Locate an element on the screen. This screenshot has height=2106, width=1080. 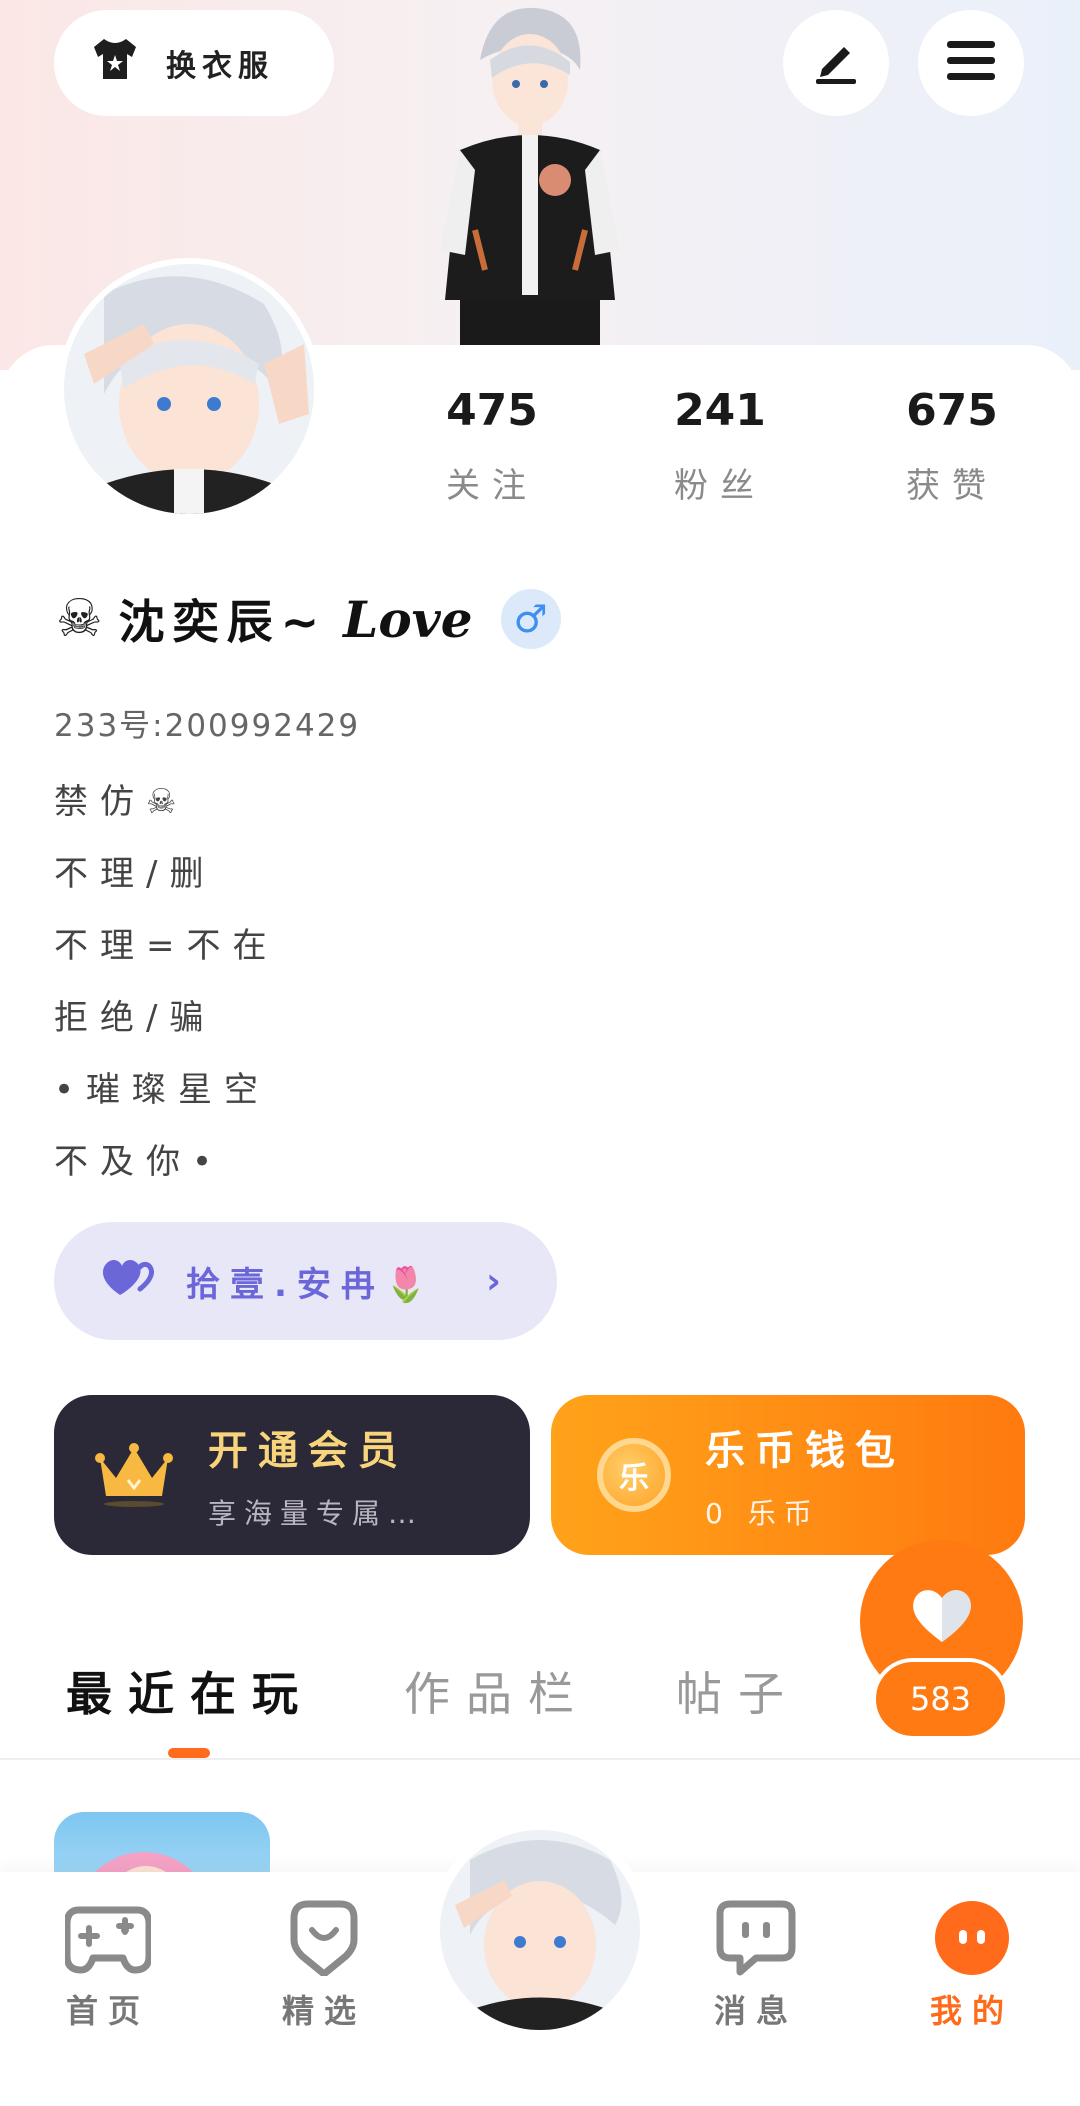
gender-symbol: ♂ is located at coordinates (530, 619).